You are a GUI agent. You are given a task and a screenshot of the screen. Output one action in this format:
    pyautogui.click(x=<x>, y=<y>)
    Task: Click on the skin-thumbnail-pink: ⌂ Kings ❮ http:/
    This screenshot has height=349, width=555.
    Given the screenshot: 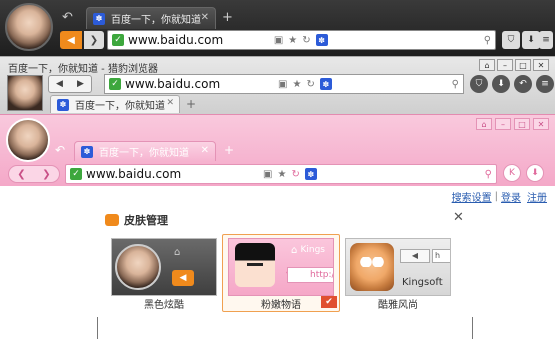 What is the action you would take?
    pyautogui.click(x=281, y=267)
    